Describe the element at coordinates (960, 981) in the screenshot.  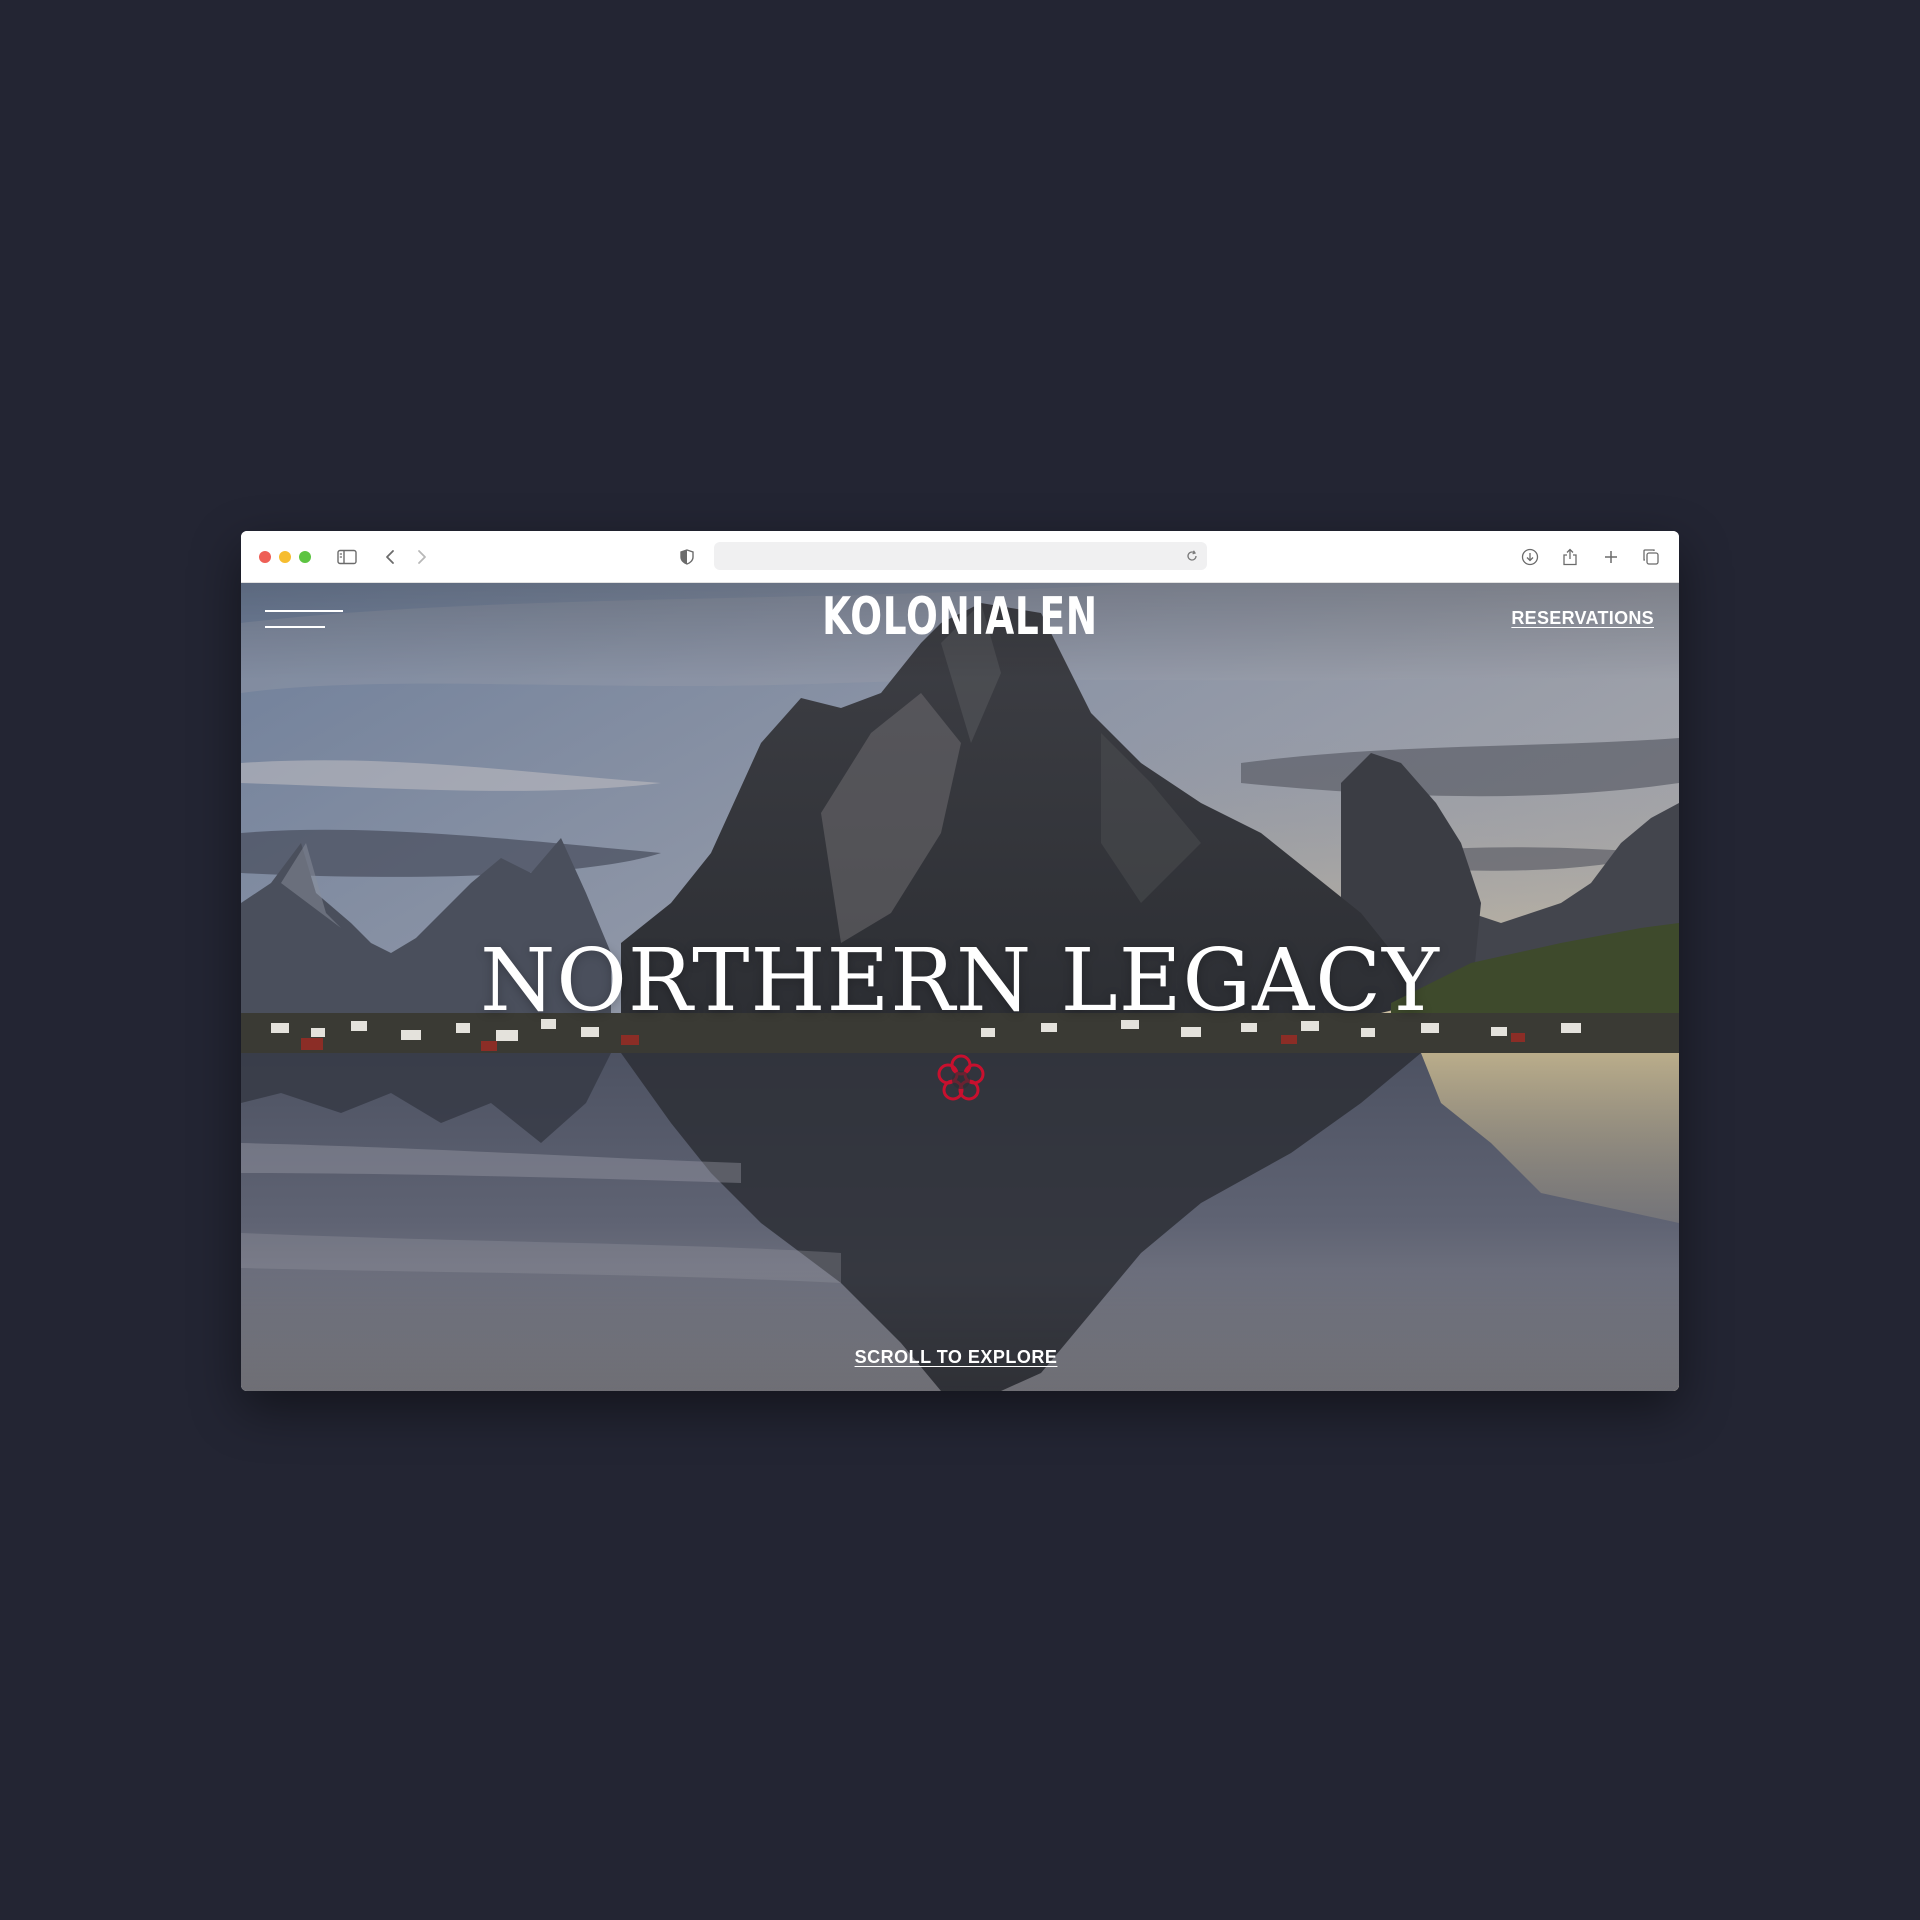
I see `hero-headline: NORTHERN LEGACY` at that location.